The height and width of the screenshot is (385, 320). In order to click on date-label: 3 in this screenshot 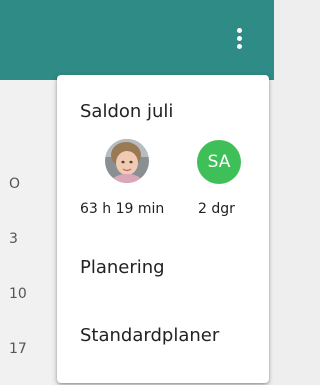, I will do `click(13, 239)`.